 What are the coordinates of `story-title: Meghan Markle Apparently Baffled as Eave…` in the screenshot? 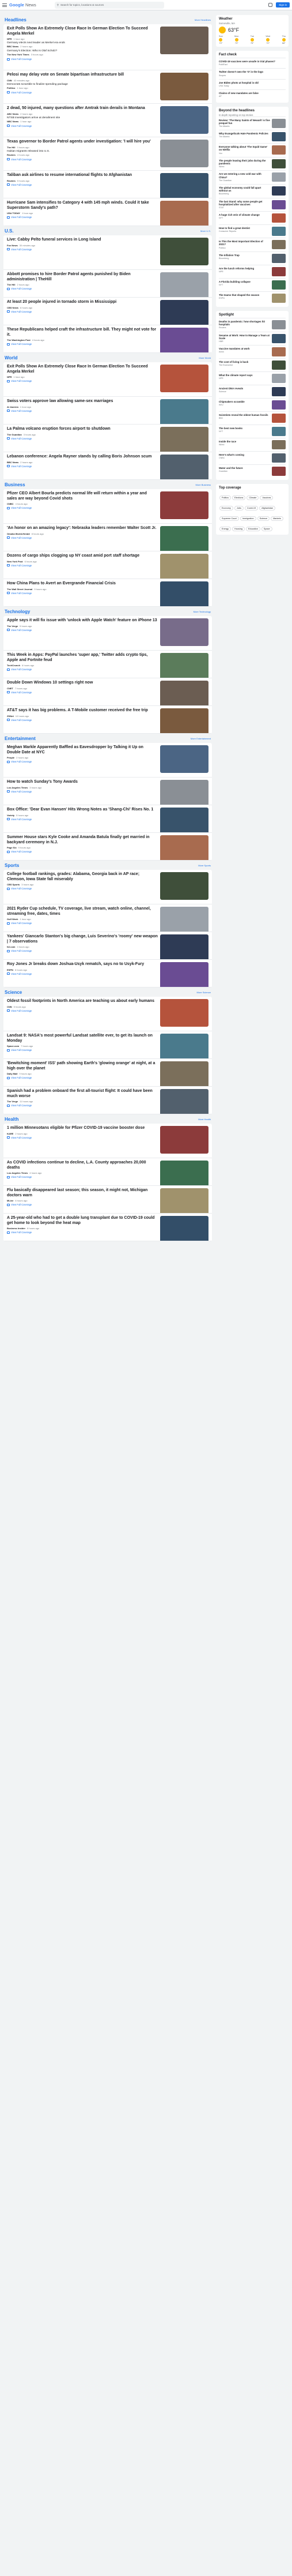 It's located at (82, 750).